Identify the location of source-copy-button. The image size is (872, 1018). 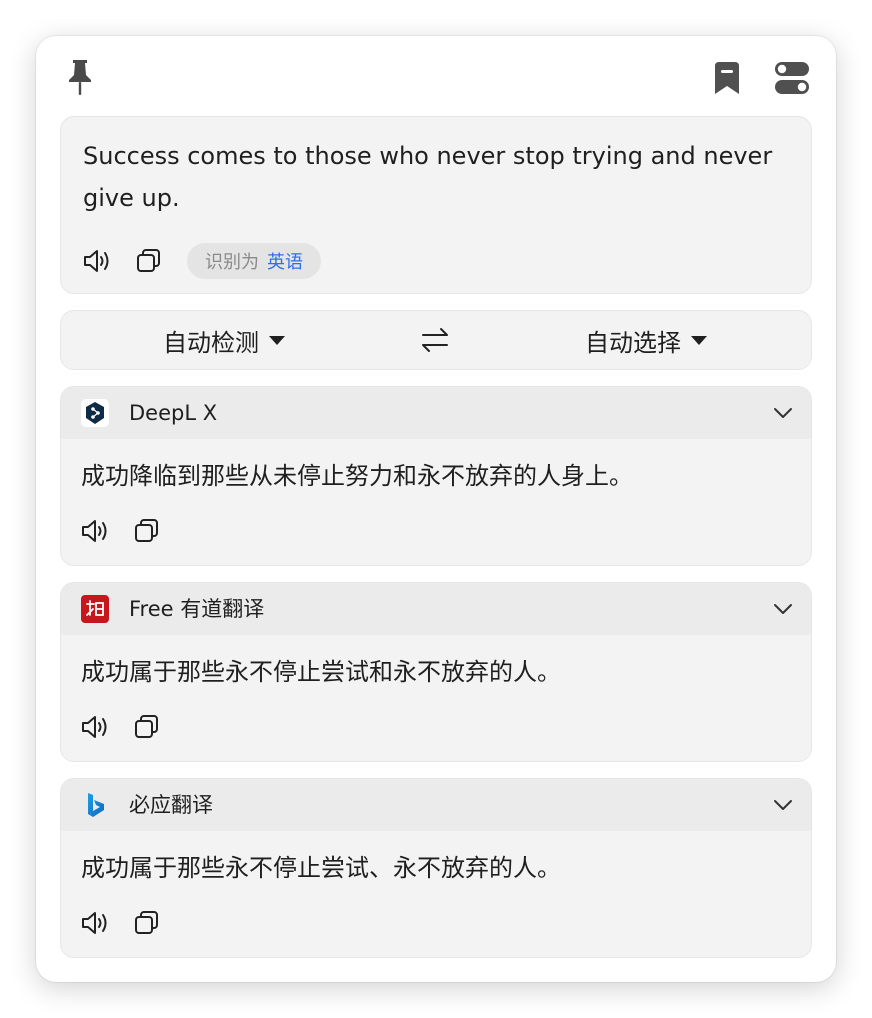
(149, 261).